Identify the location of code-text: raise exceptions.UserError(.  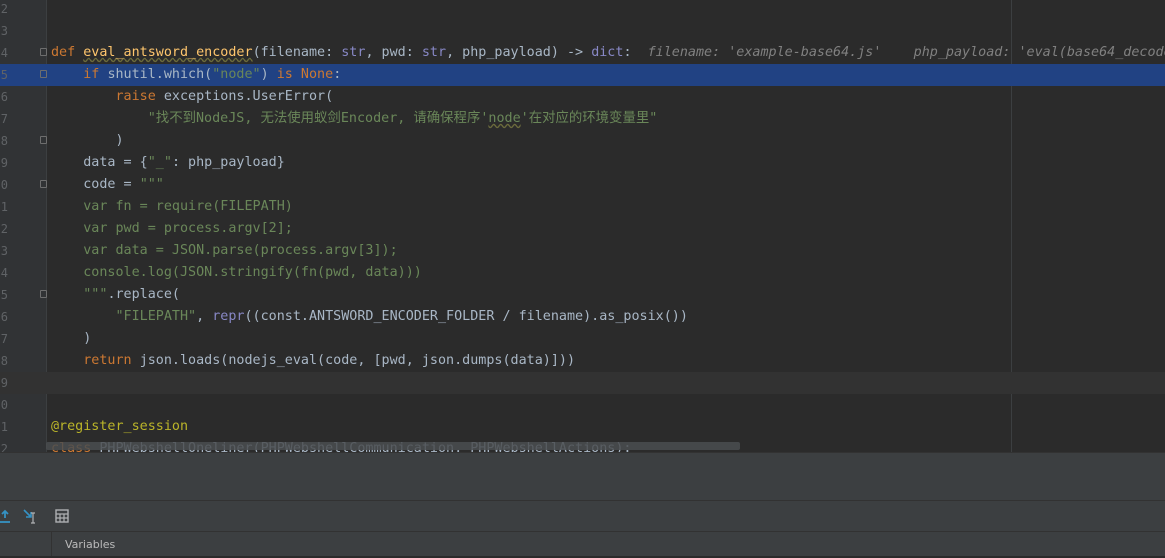
(192, 97).